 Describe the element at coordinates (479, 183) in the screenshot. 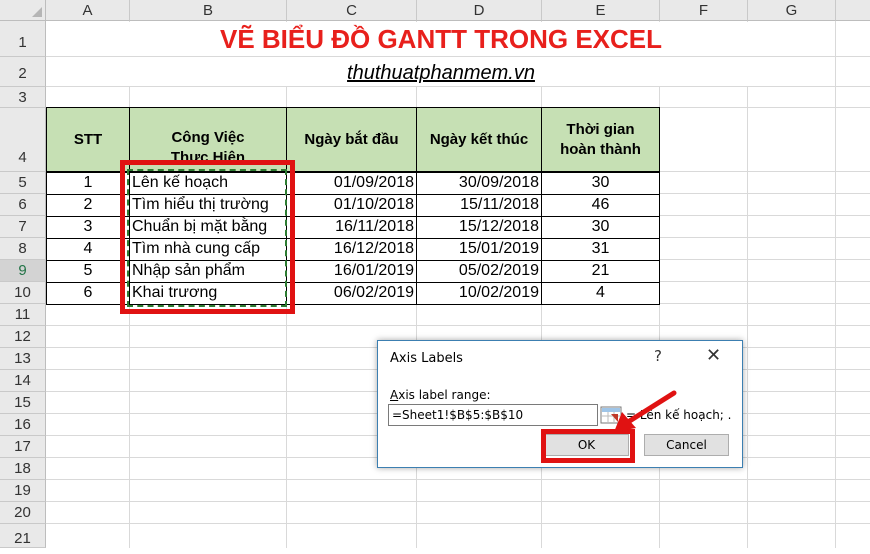

I see `cell-end-date: 30/09/2018` at that location.